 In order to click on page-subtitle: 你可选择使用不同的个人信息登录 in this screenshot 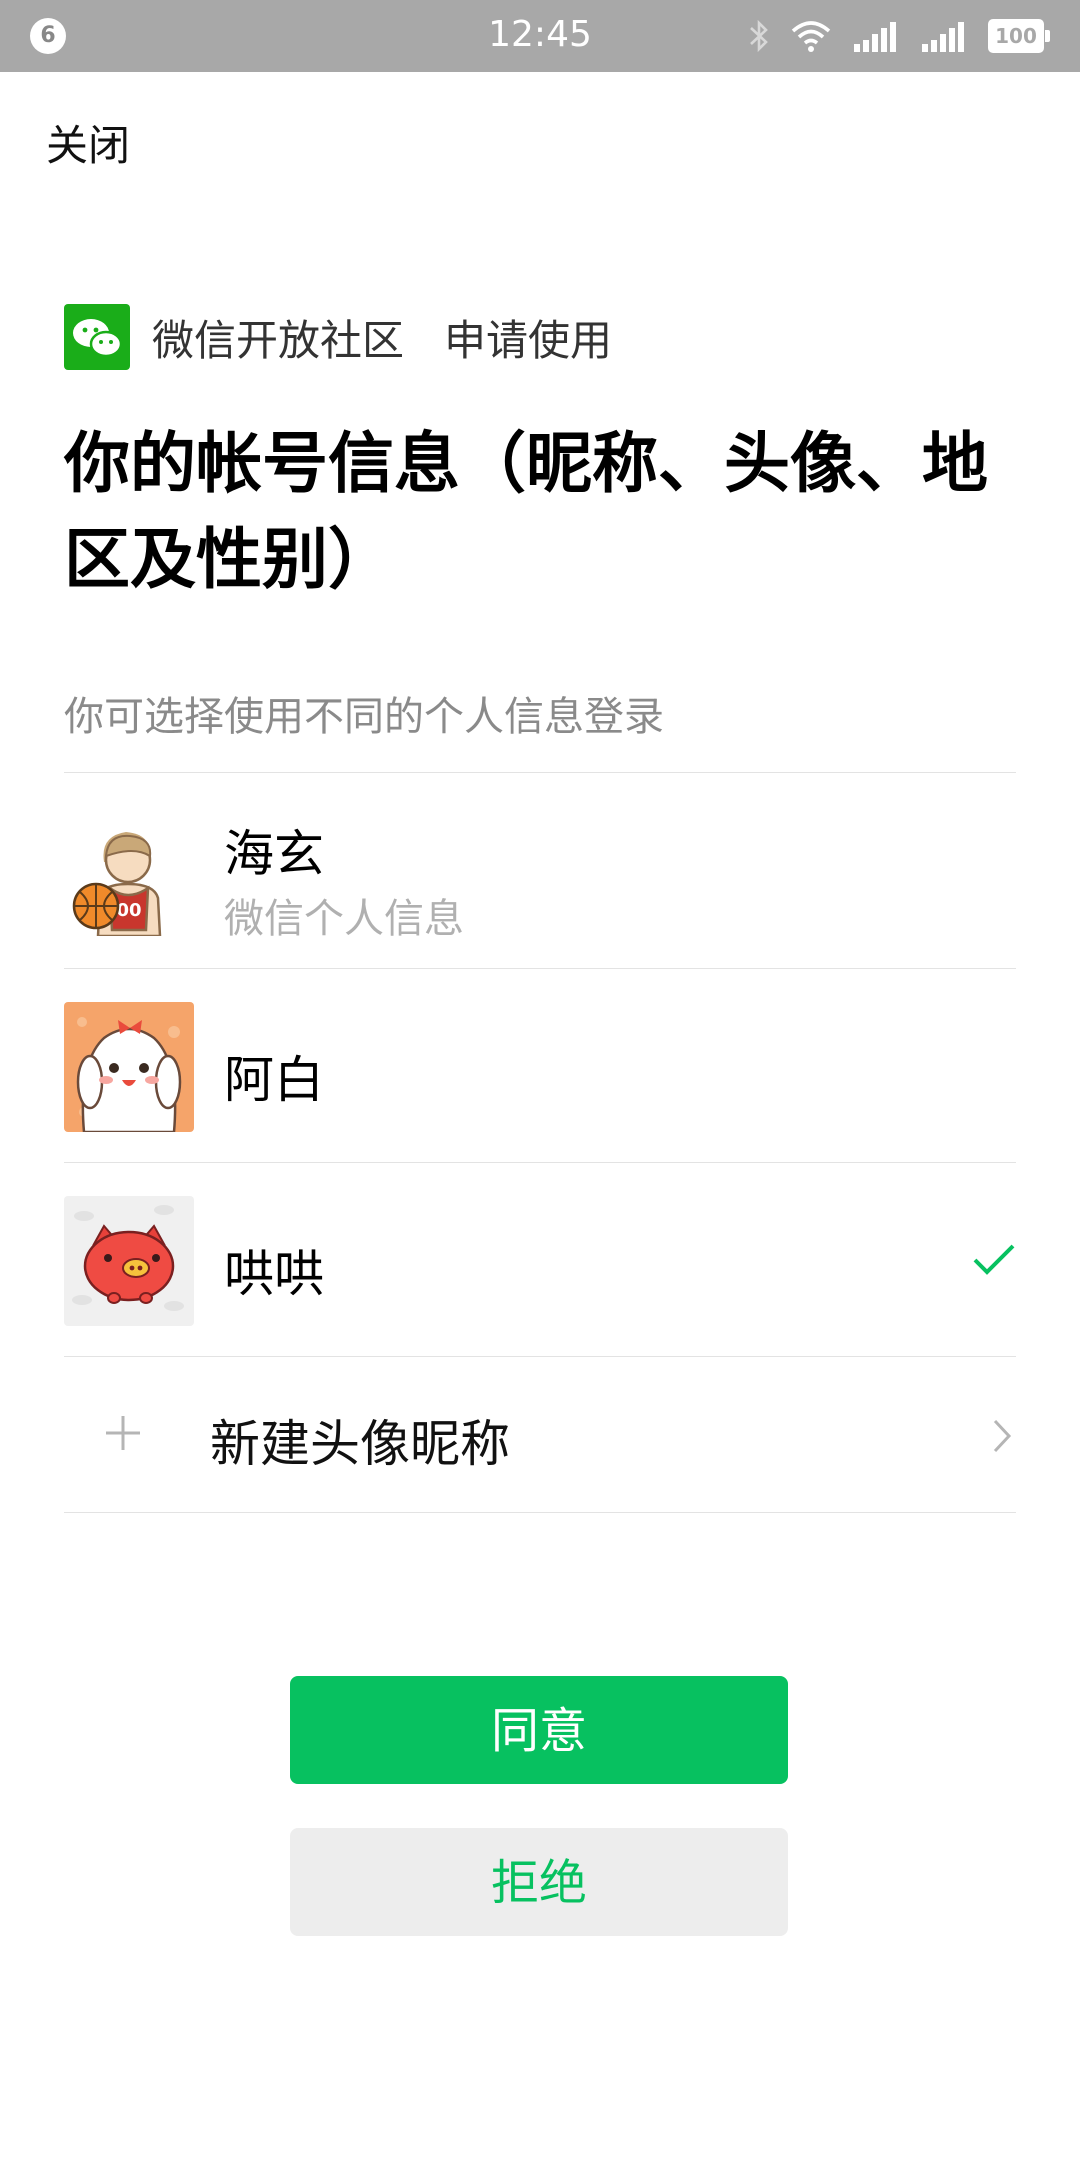, I will do `click(364, 717)`.